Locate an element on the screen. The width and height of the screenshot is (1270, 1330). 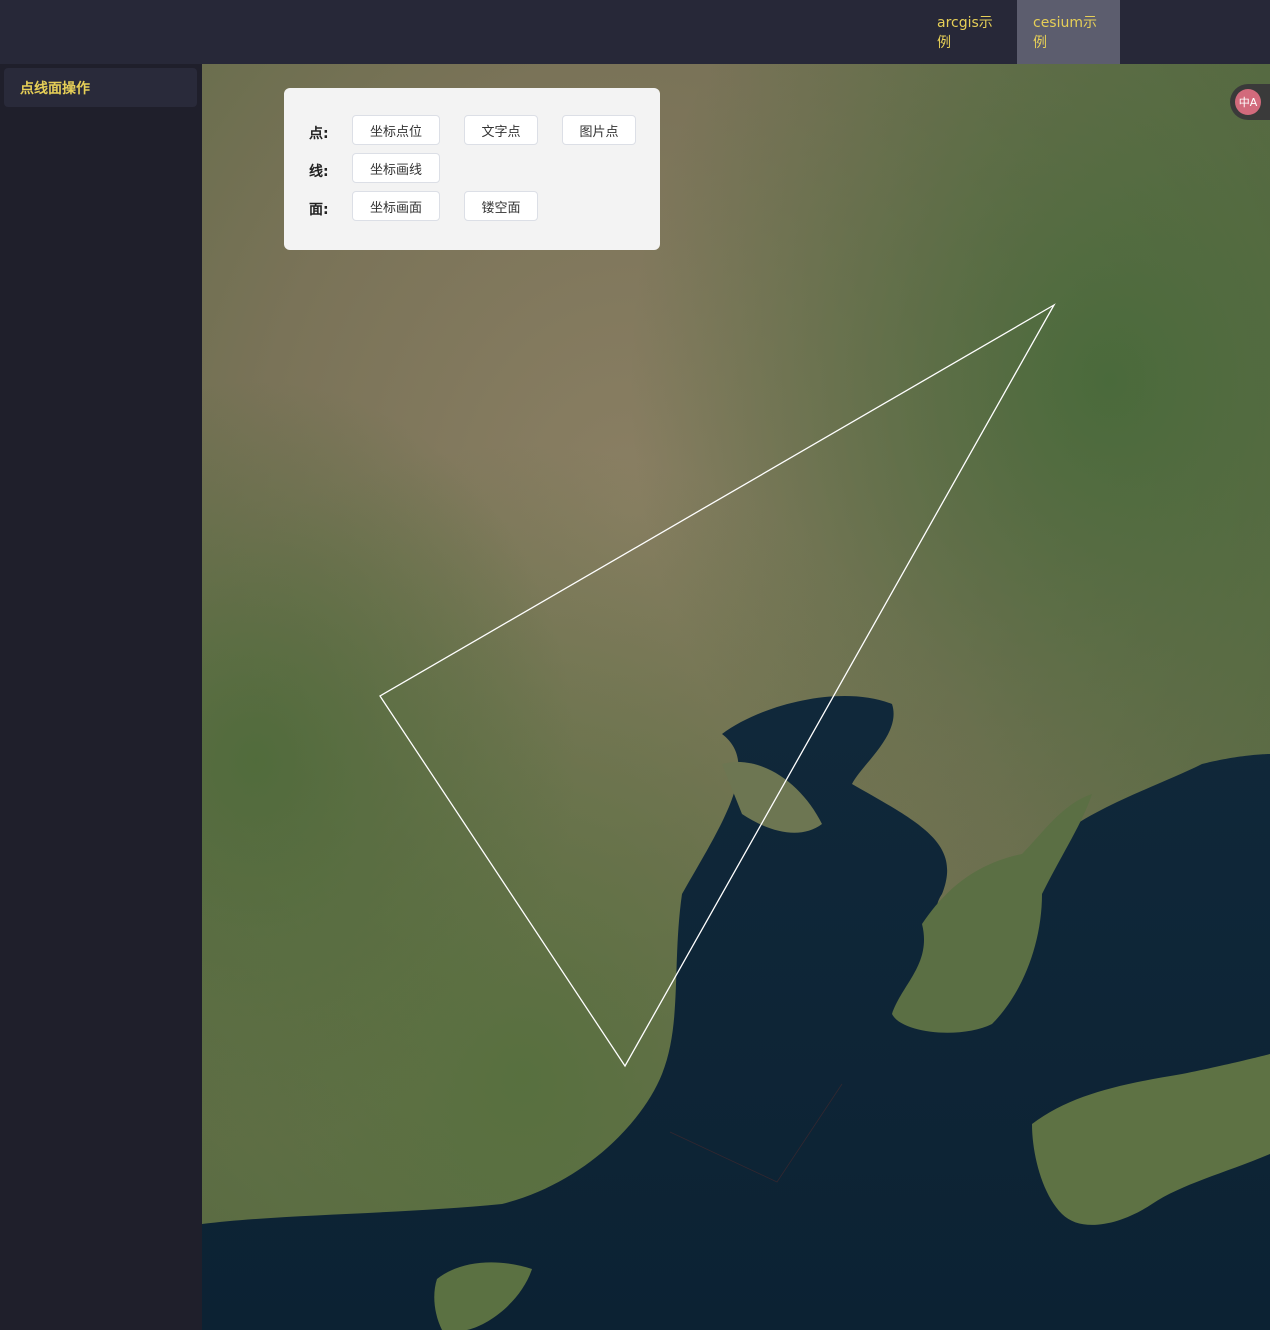
text-point-button: 文字点 is located at coordinates (501, 130).